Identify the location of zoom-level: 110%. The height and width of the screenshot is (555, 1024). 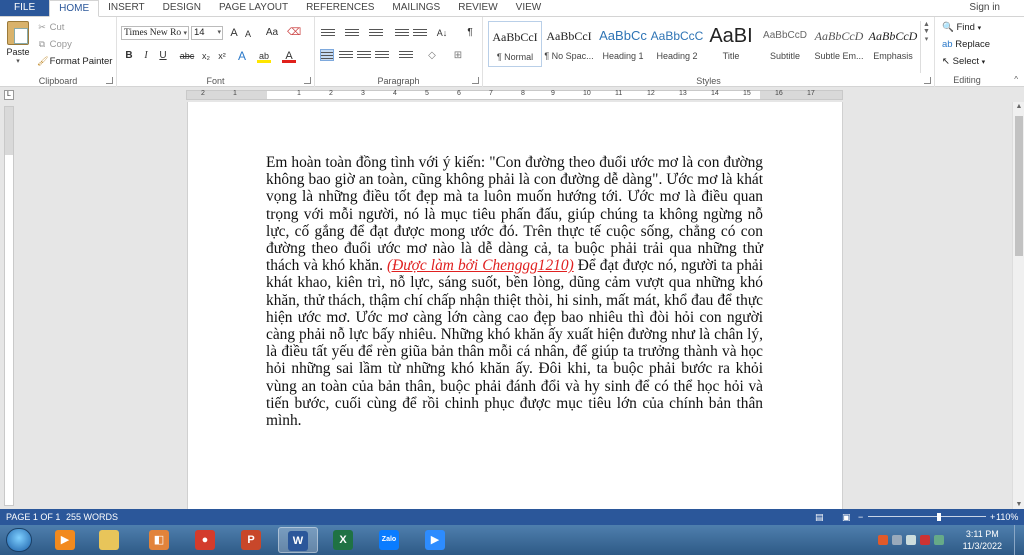
(1007, 517).